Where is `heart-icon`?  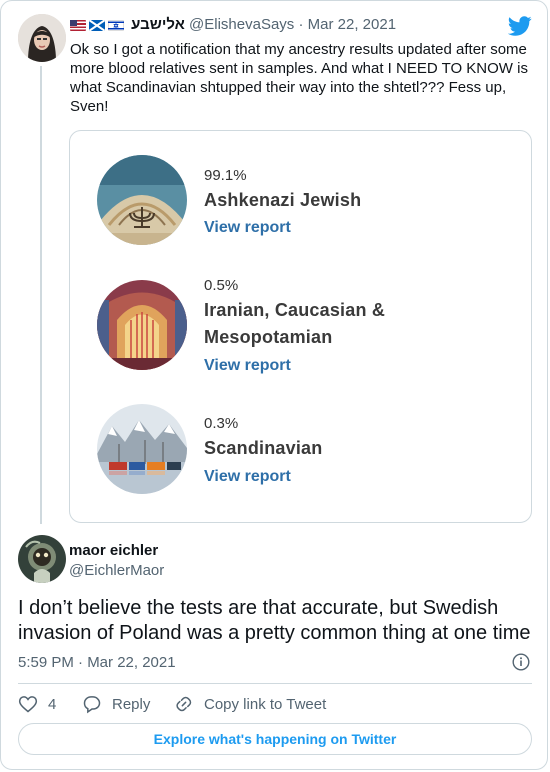
heart-icon is located at coordinates (28, 704).